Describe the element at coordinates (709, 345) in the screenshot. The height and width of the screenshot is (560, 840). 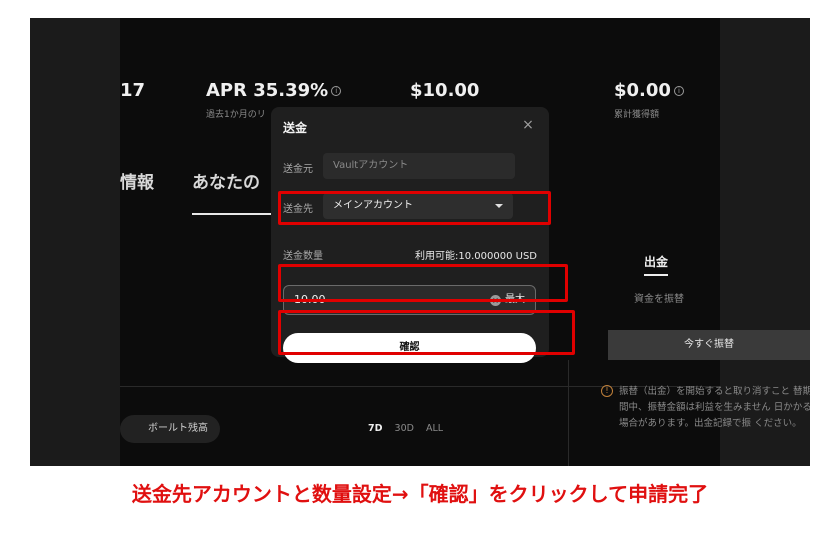
I see `transfer-now-button: 今すぐ振替` at that location.